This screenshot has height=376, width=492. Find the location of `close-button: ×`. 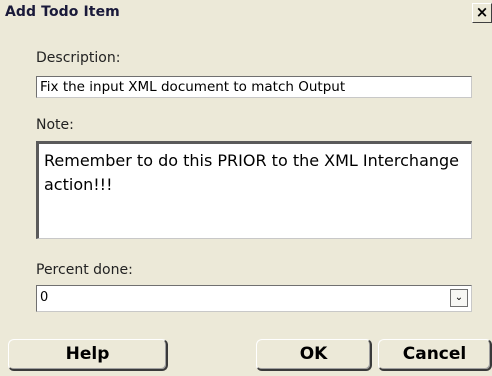

close-button: × is located at coordinates (482, 13).